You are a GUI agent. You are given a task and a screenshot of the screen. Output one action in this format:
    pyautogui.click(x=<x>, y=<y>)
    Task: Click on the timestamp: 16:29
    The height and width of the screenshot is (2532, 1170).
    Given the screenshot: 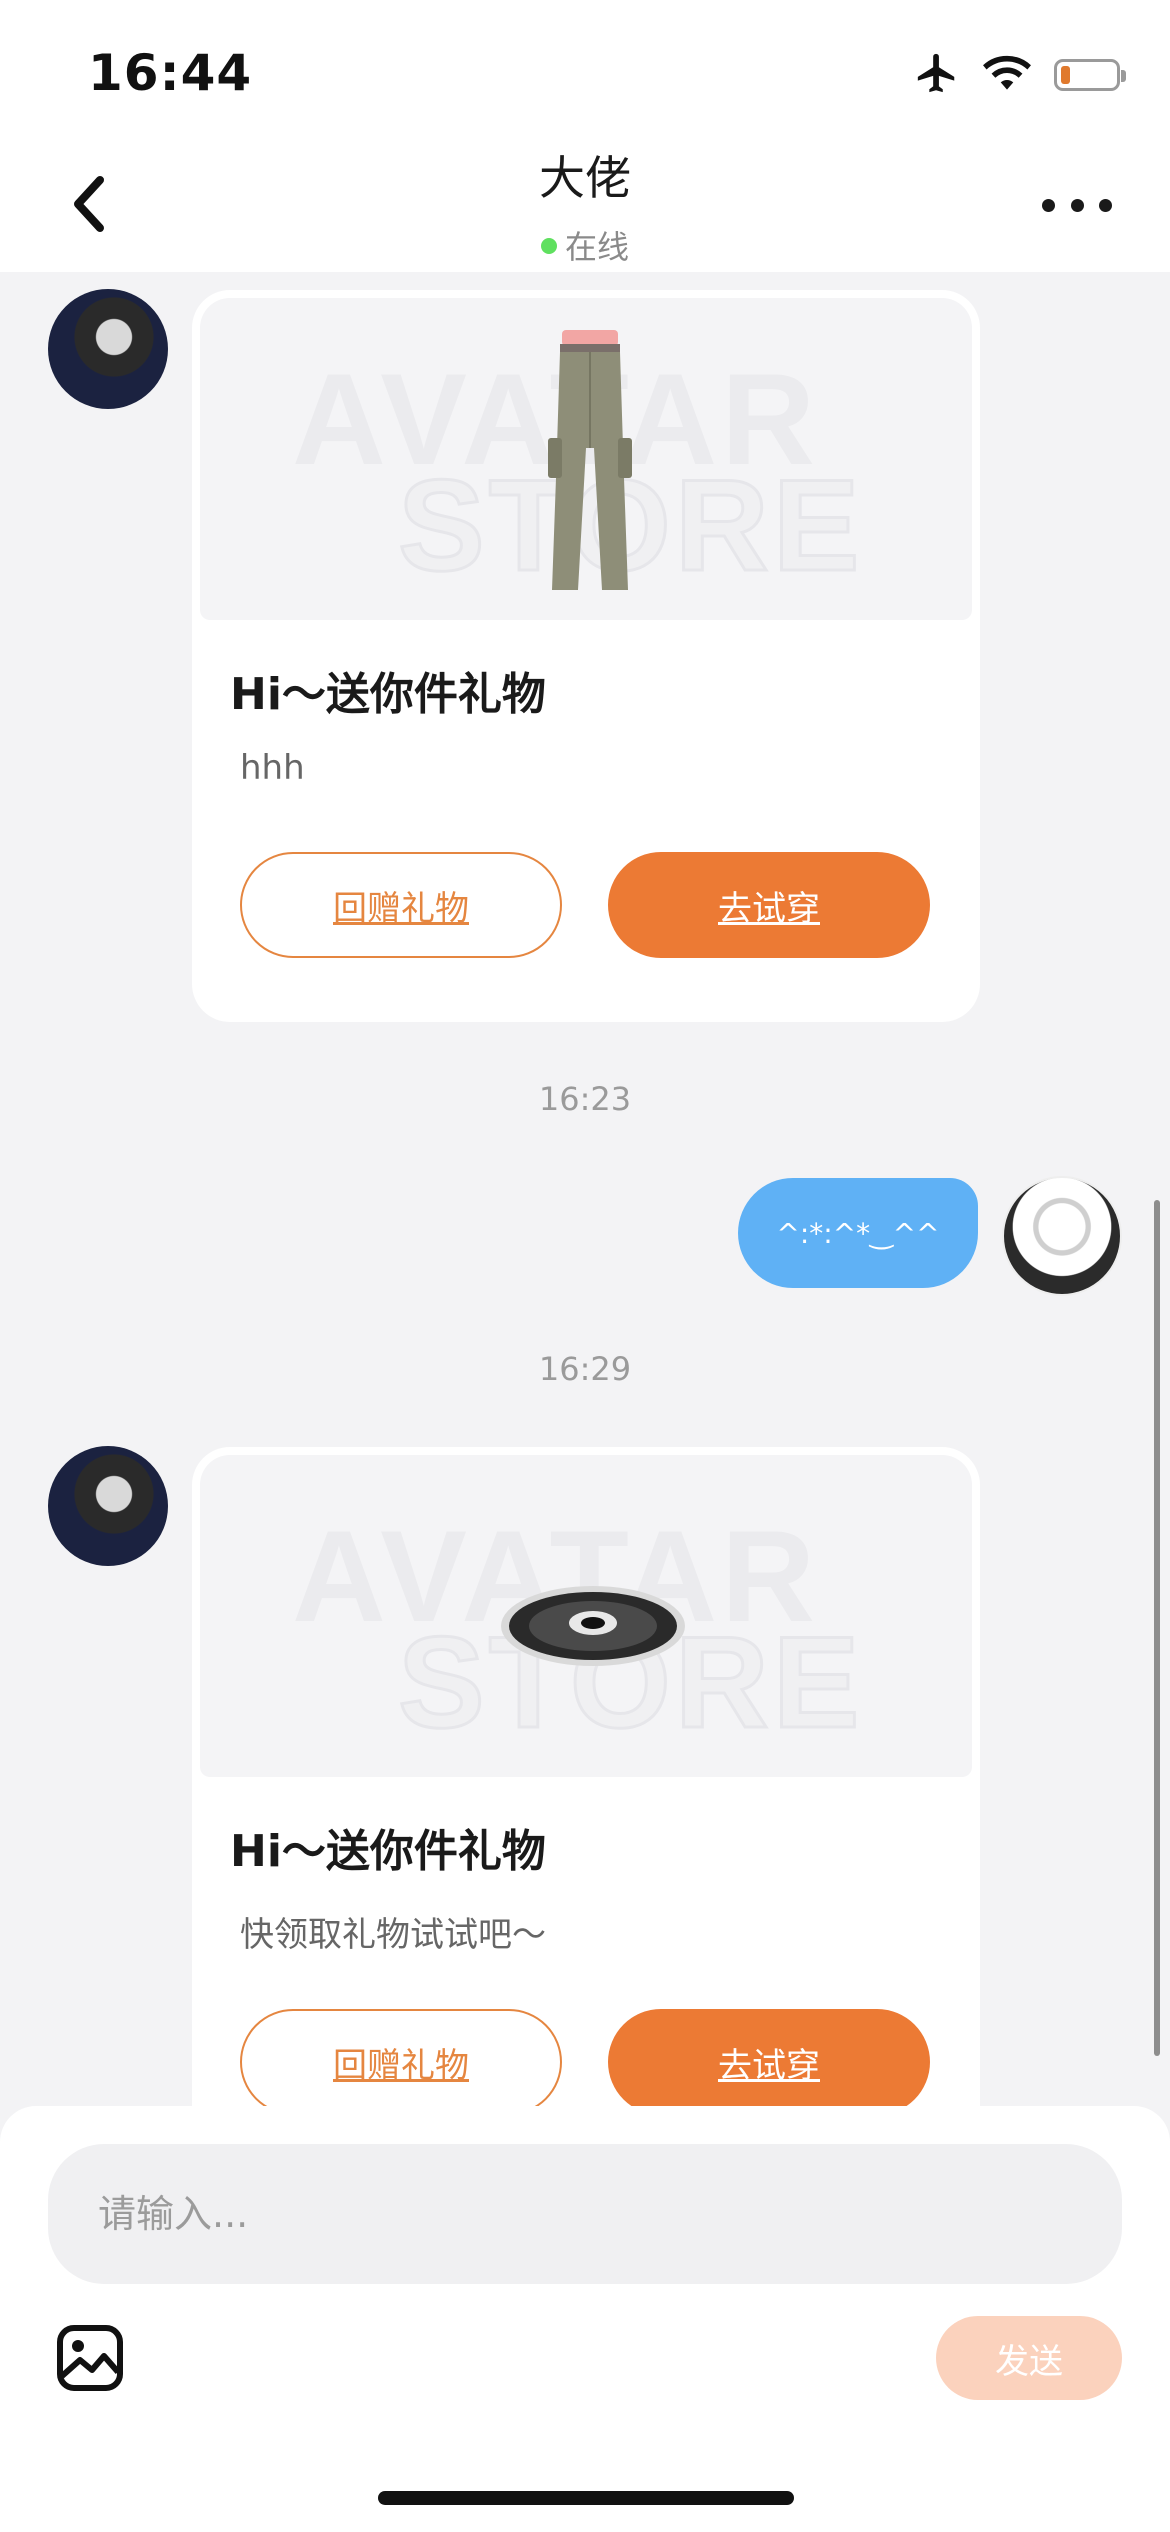 What is the action you would take?
    pyautogui.click(x=585, y=1369)
    